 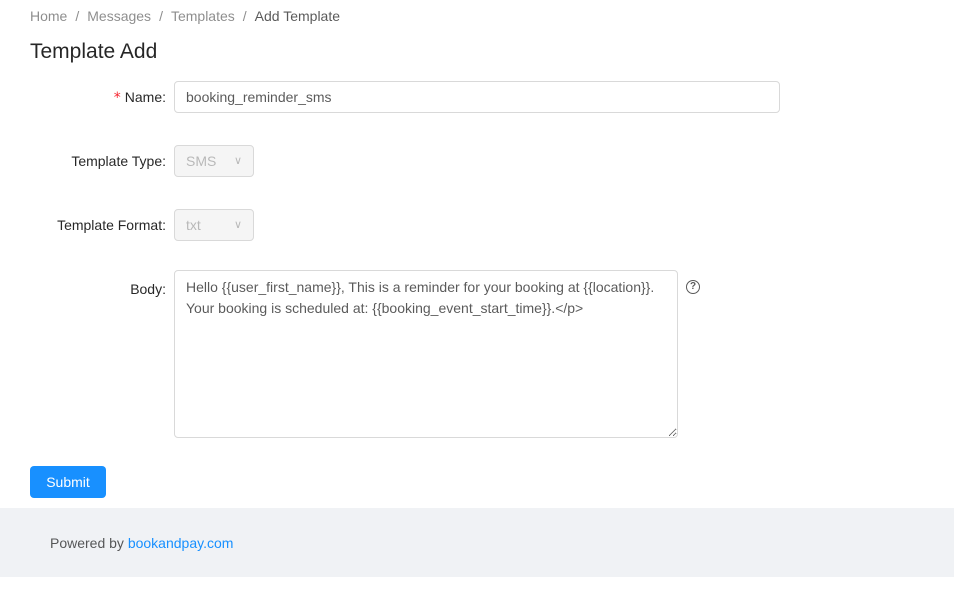 I want to click on template-format-value: txt, so click(x=193, y=225).